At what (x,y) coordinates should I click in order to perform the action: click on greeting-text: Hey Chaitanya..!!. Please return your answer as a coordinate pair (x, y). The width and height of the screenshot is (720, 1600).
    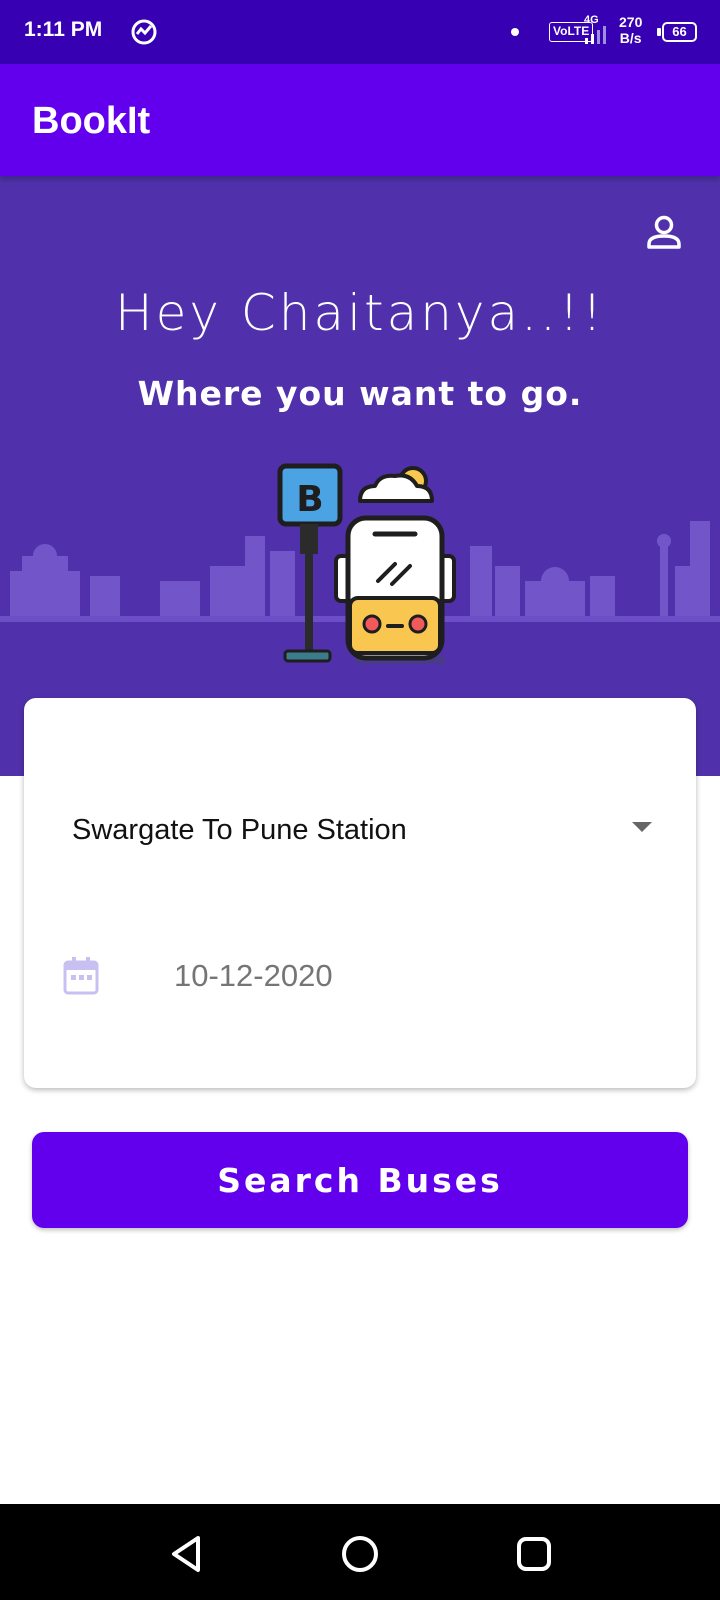
    Looking at the image, I should click on (359, 313).